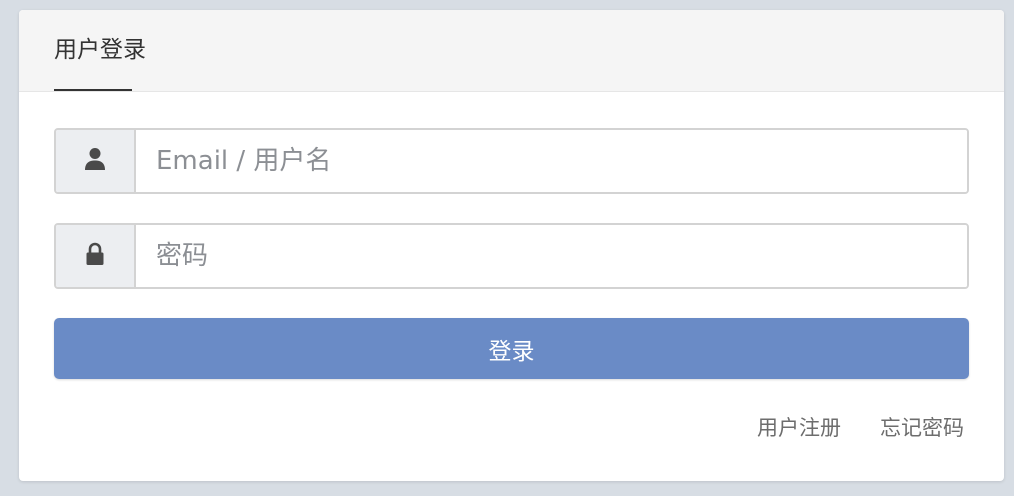  What do you see at coordinates (511, 348) in the screenshot?
I see `login-button: 登录` at bounding box center [511, 348].